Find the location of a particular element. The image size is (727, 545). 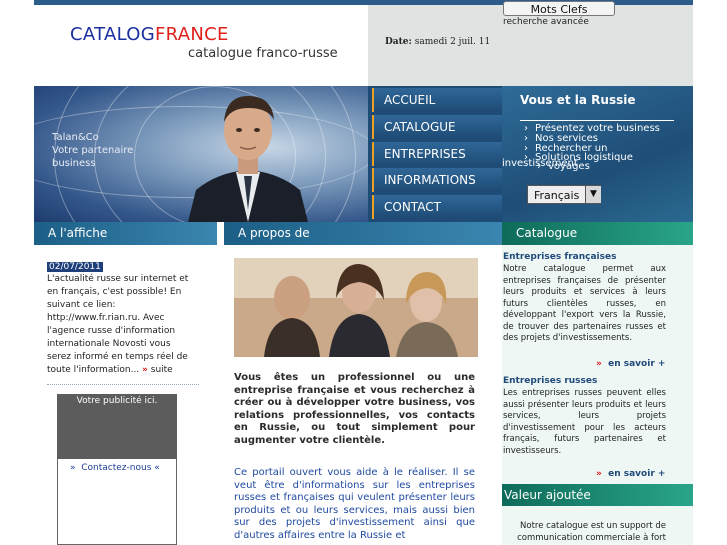

contact-link: Contactez-nous is located at coordinates (116, 468).